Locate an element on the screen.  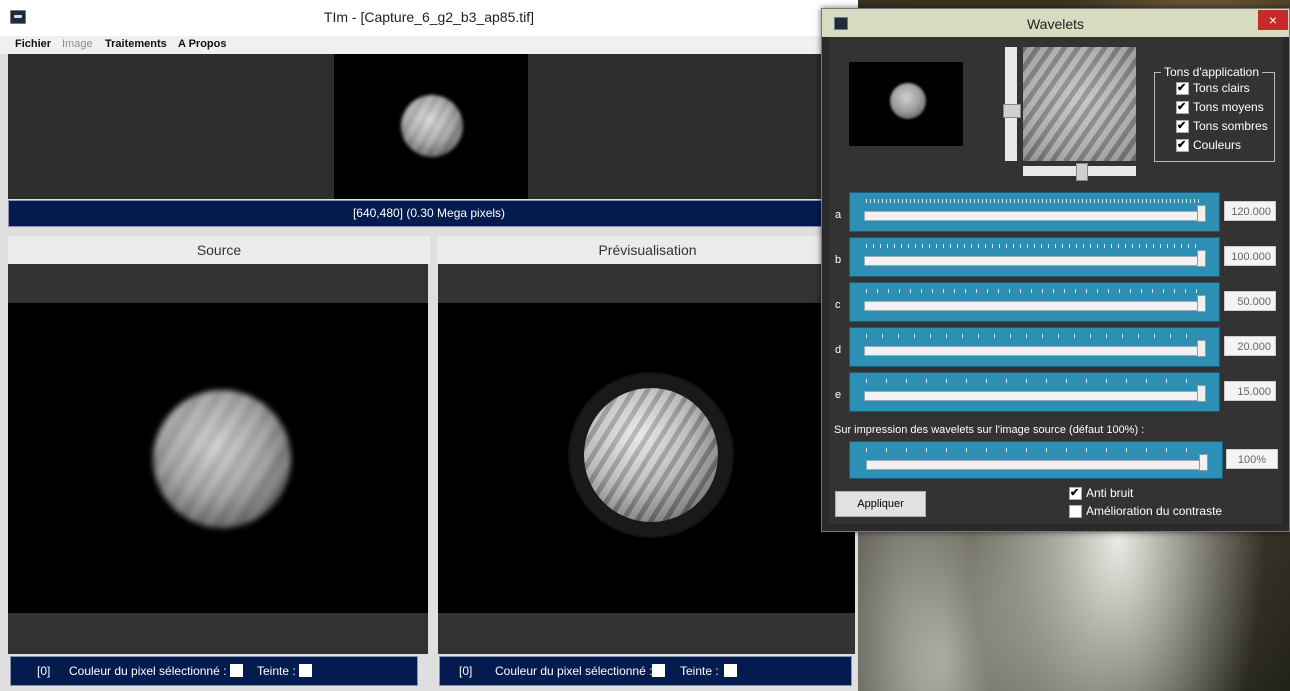
menu-traitements: Traitements is located at coordinates (136, 44).